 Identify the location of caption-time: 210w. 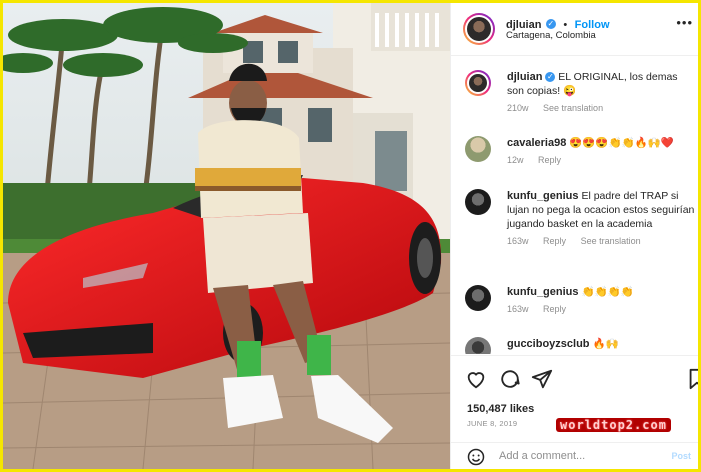
(518, 108).